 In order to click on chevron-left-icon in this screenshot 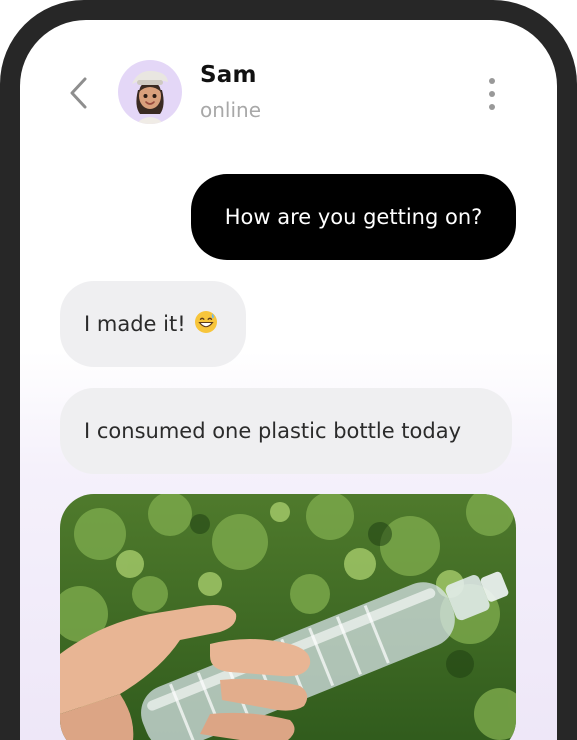, I will do `click(78, 93)`.